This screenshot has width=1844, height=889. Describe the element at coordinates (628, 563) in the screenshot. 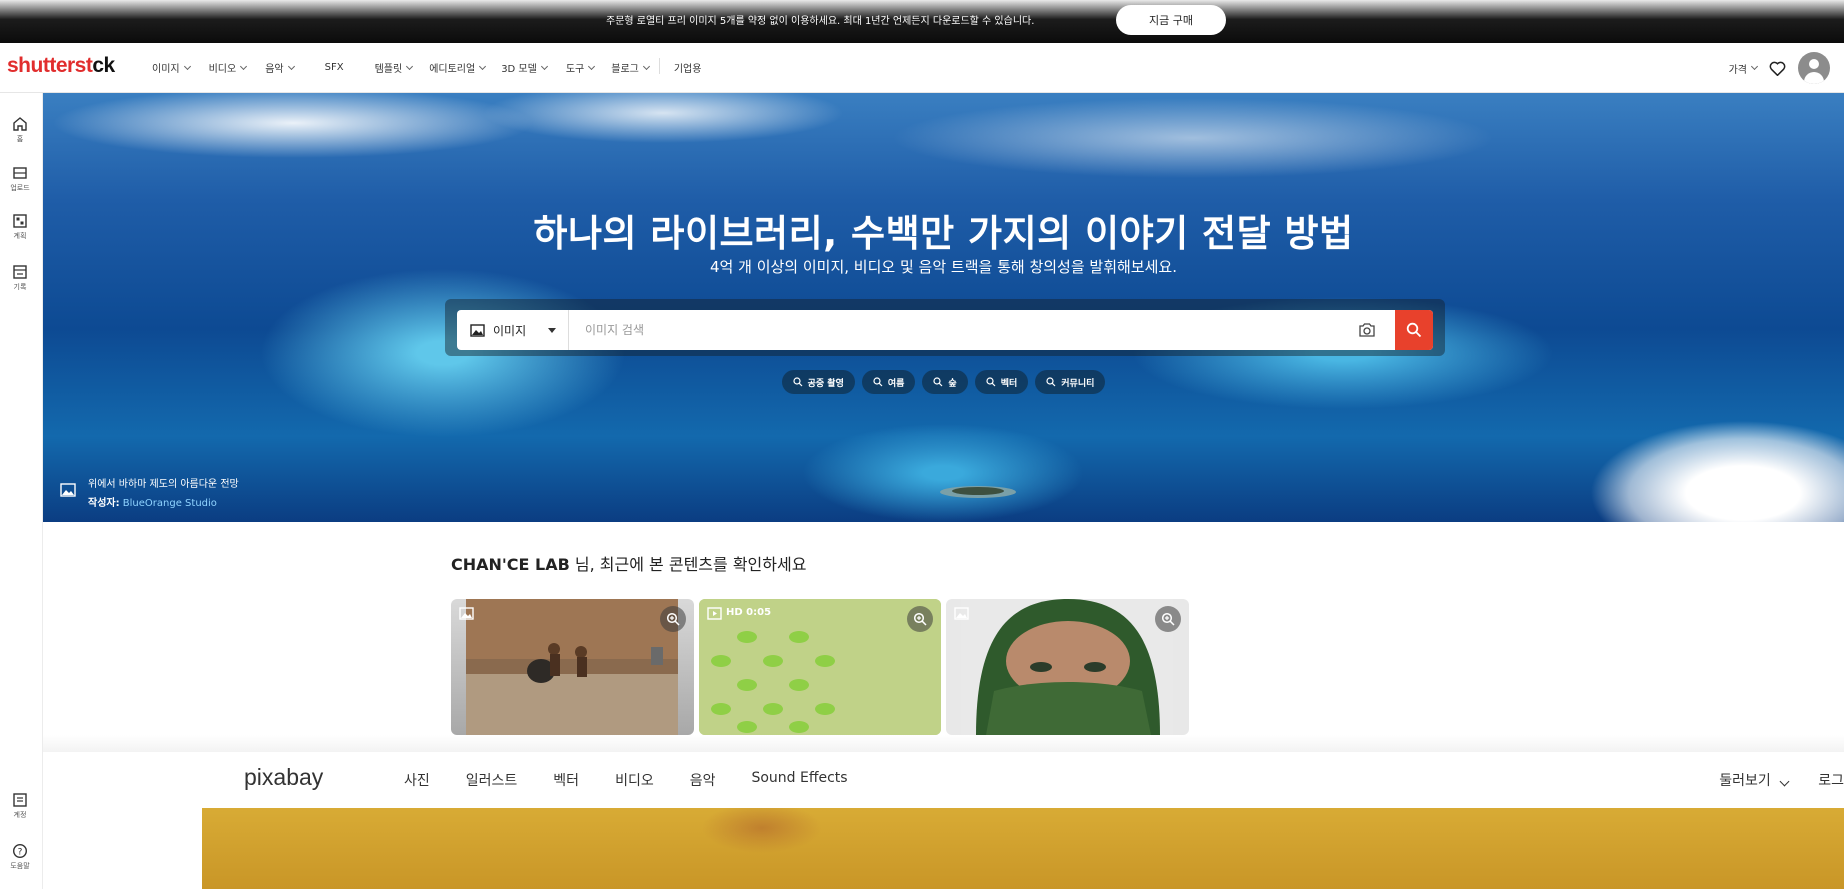

I see `recent-heading: CHAN'CE LAB 님, 최근에 본 콘텐츠를 확인하세요` at that location.